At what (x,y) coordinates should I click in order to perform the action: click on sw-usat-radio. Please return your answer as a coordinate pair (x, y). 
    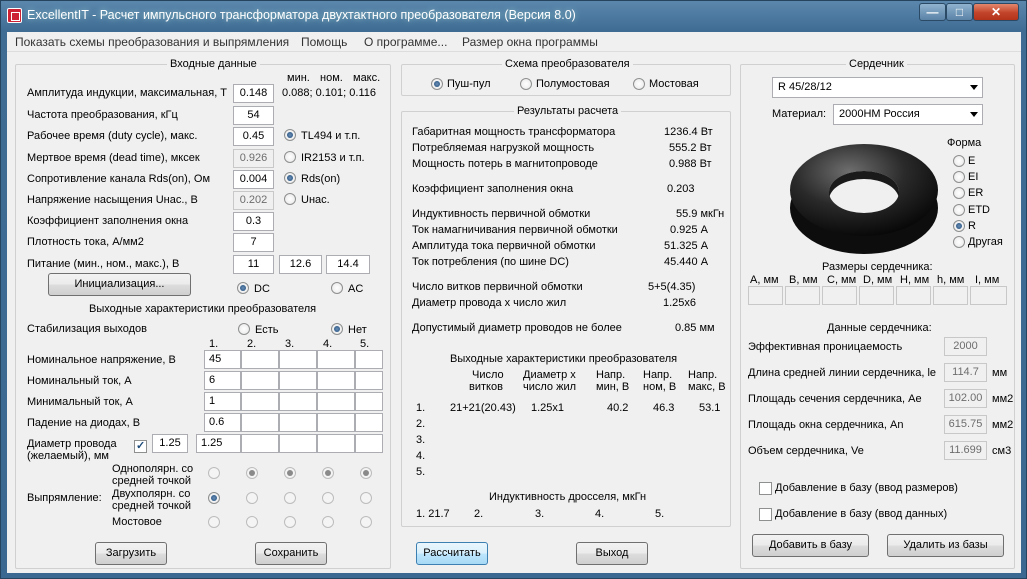
    Looking at the image, I should click on (290, 199).